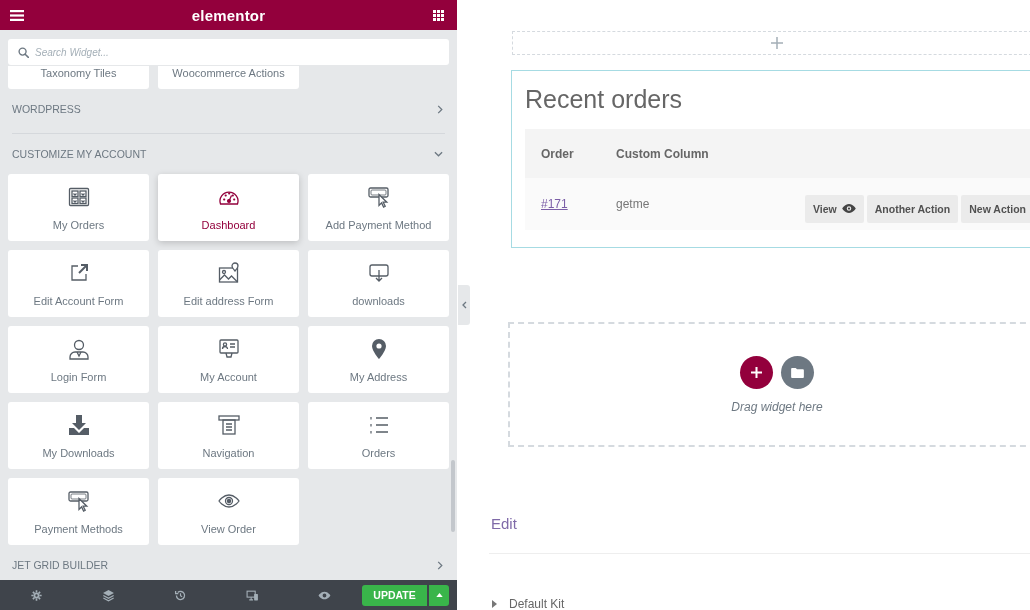  Describe the element at coordinates (633, 204) in the screenshot. I see `table-cell-text: getme` at that location.